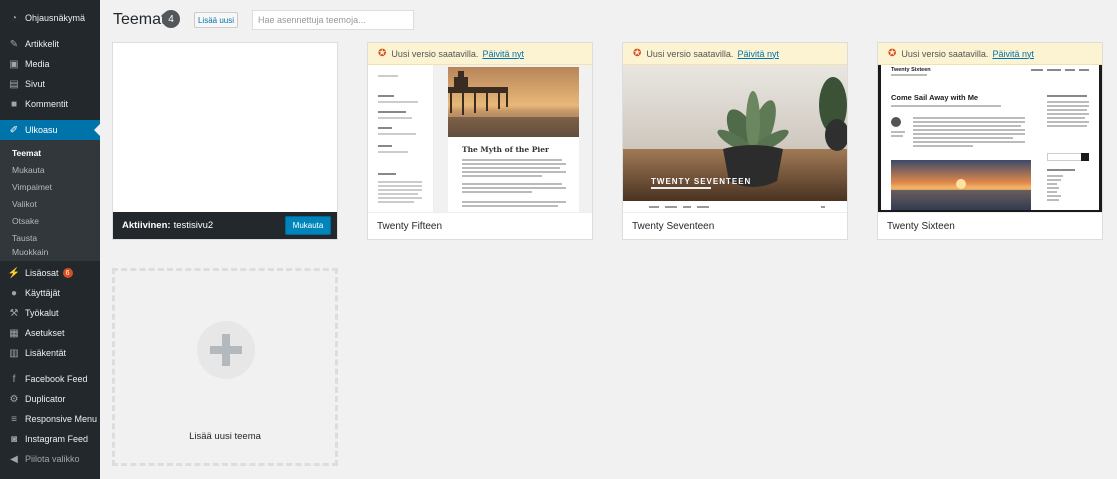 The width and height of the screenshot is (1117, 479). I want to click on sidebar-item-label: Instagram Feed, so click(57, 439).